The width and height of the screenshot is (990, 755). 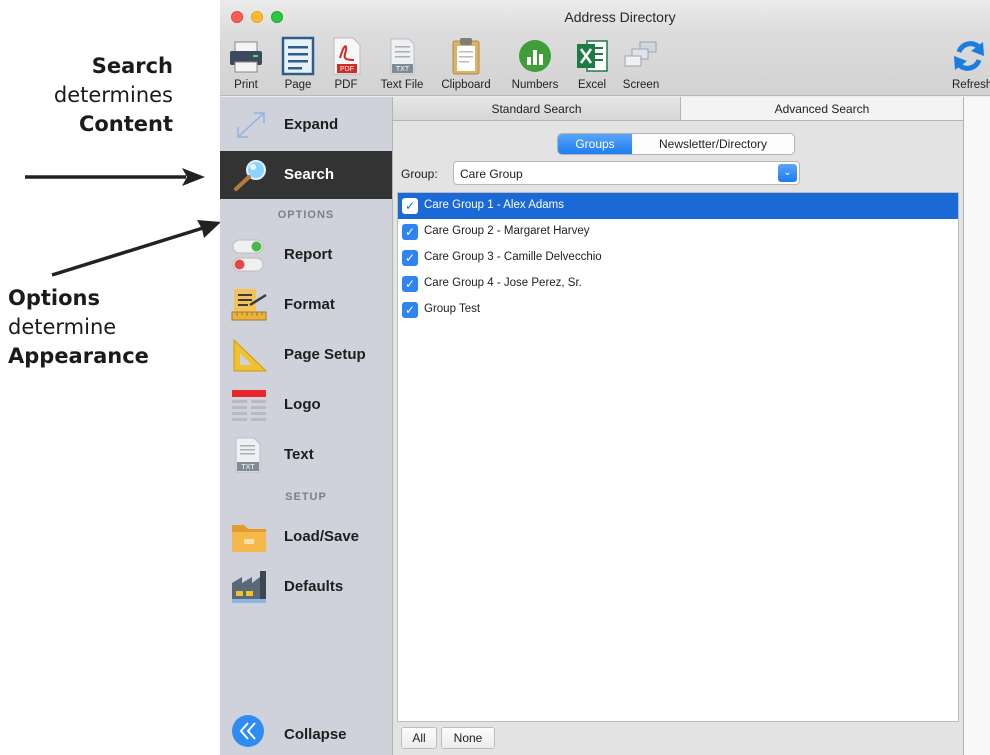 I want to click on screen-button: Screen, so click(x=641, y=65).